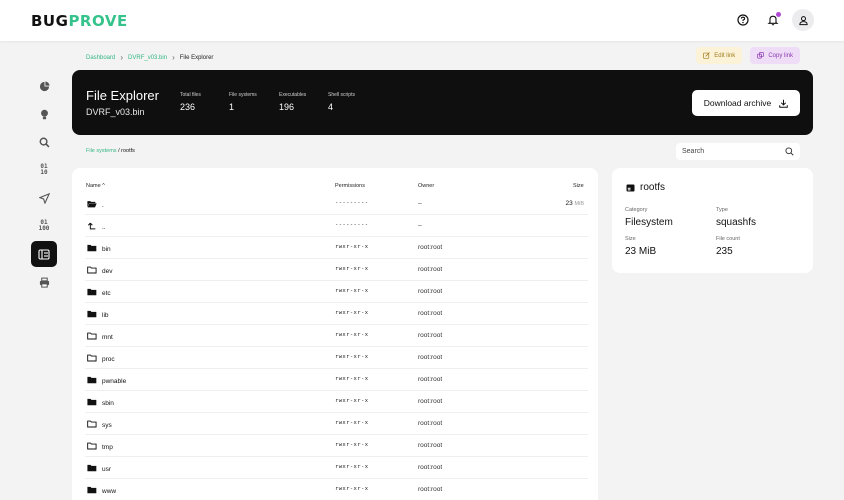  What do you see at coordinates (104, 227) in the screenshot?
I see `file-name: ..` at bounding box center [104, 227].